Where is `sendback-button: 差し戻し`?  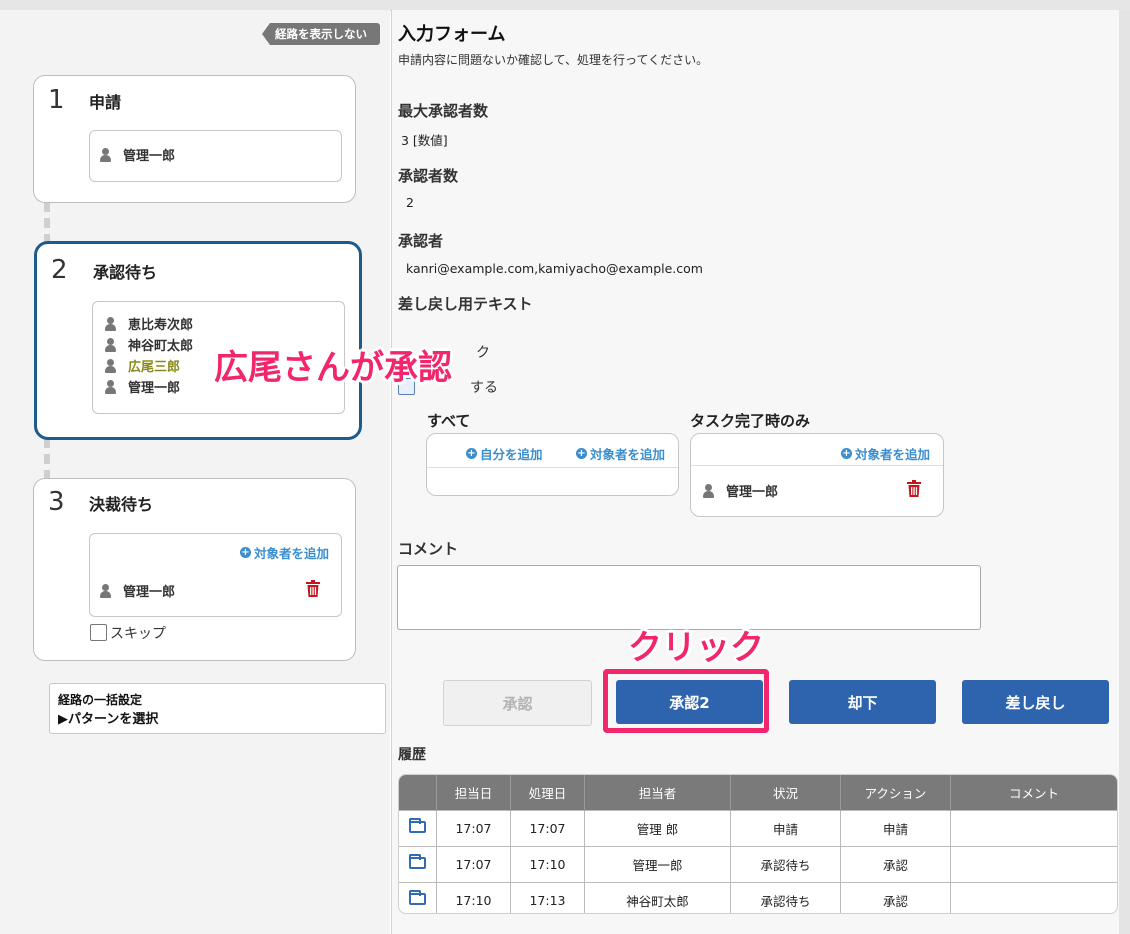 sendback-button: 差し戻し is located at coordinates (1035, 702).